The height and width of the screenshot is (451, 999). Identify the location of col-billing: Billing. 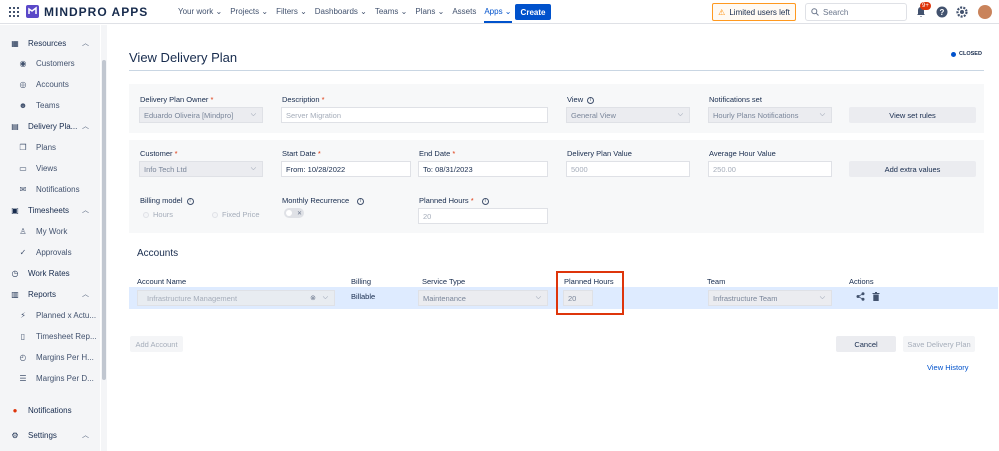
(361, 281).